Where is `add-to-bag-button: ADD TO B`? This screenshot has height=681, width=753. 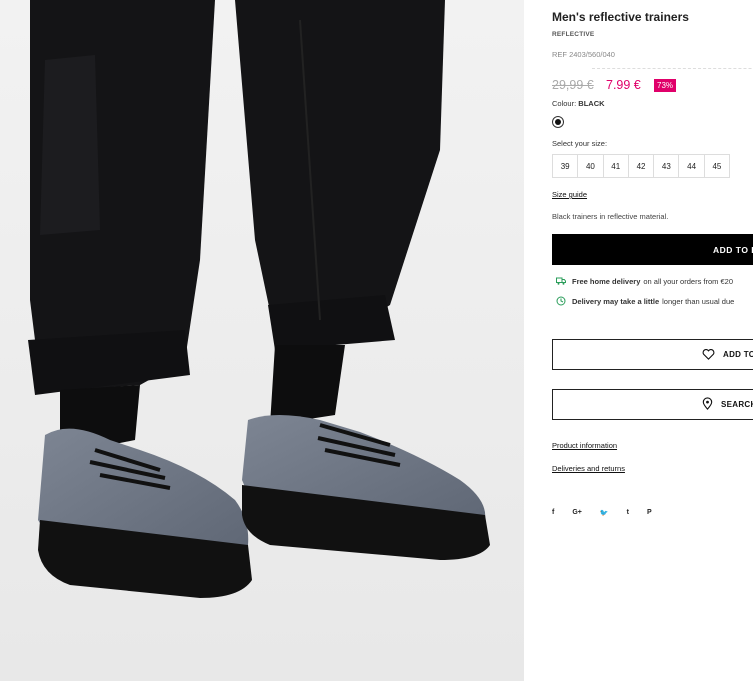
add-to-bag-button: ADD TO B is located at coordinates (652, 249).